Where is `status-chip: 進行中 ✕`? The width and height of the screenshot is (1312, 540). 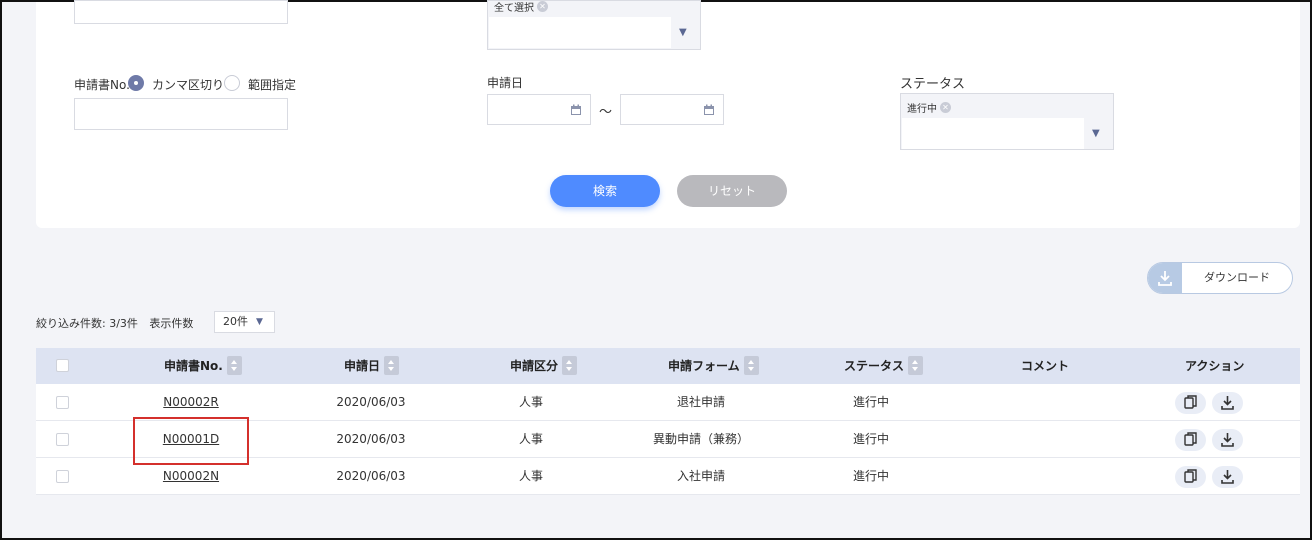 status-chip: 進行中 ✕ is located at coordinates (929, 107).